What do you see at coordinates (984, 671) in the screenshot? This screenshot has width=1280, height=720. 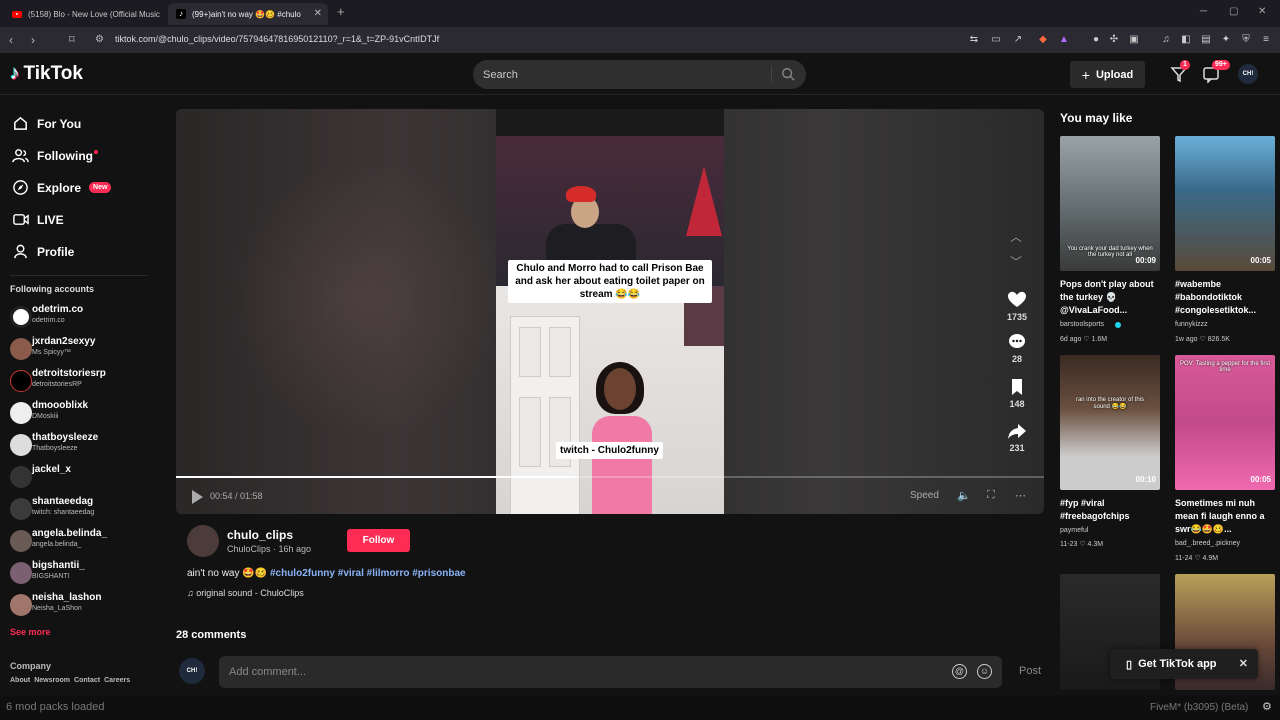 I see `emoji-icon: ☺` at bounding box center [984, 671].